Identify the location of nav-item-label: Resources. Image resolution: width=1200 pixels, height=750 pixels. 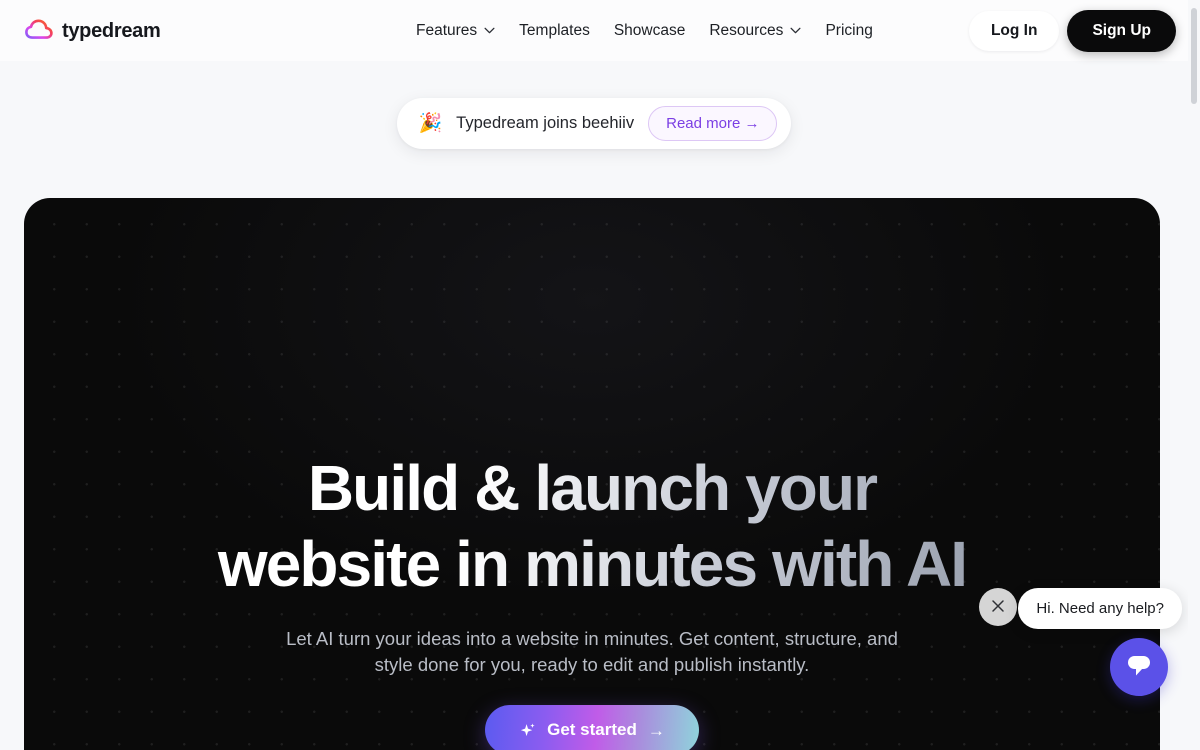
(746, 30).